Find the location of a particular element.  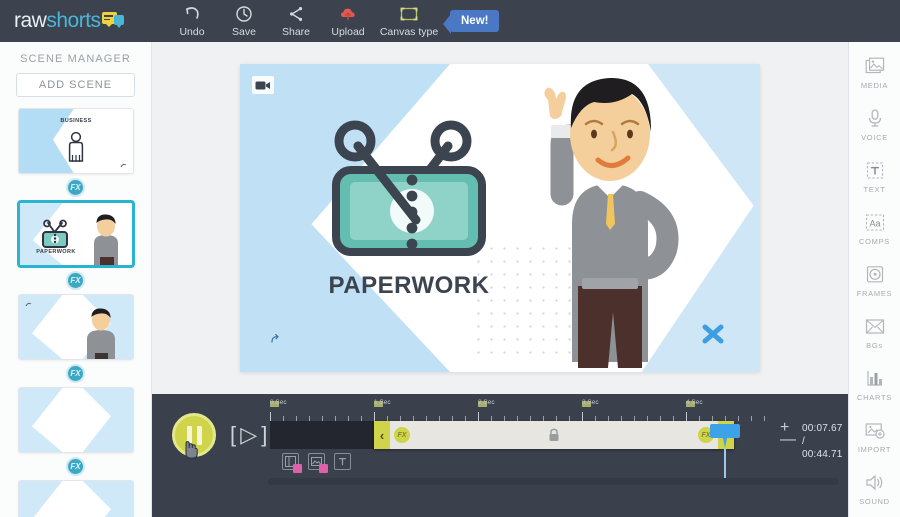

paperwork-illustration is located at coordinates (409, 188).